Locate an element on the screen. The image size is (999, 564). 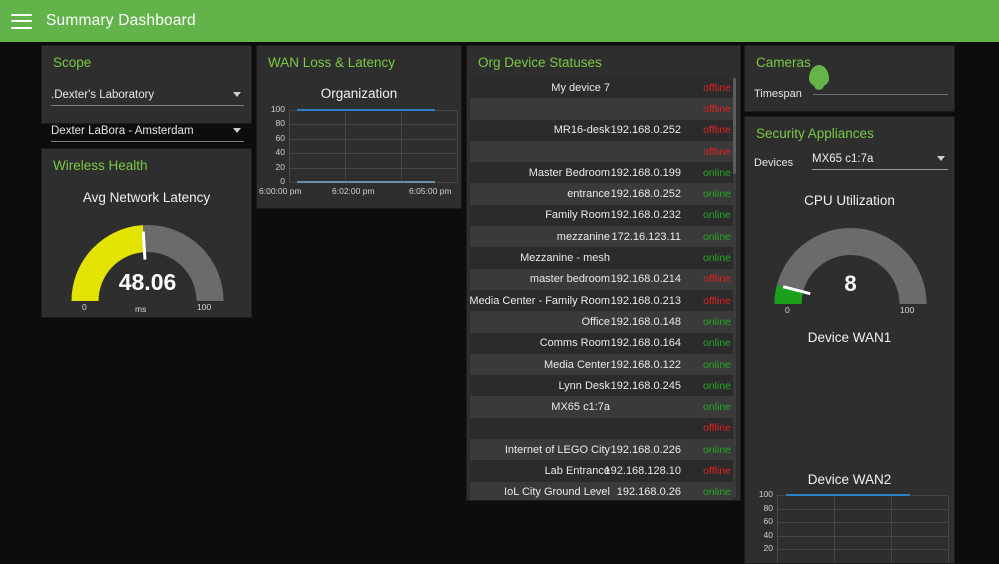
device-row: Comms Room 192.168.0.164 online is located at coordinates (601, 343).